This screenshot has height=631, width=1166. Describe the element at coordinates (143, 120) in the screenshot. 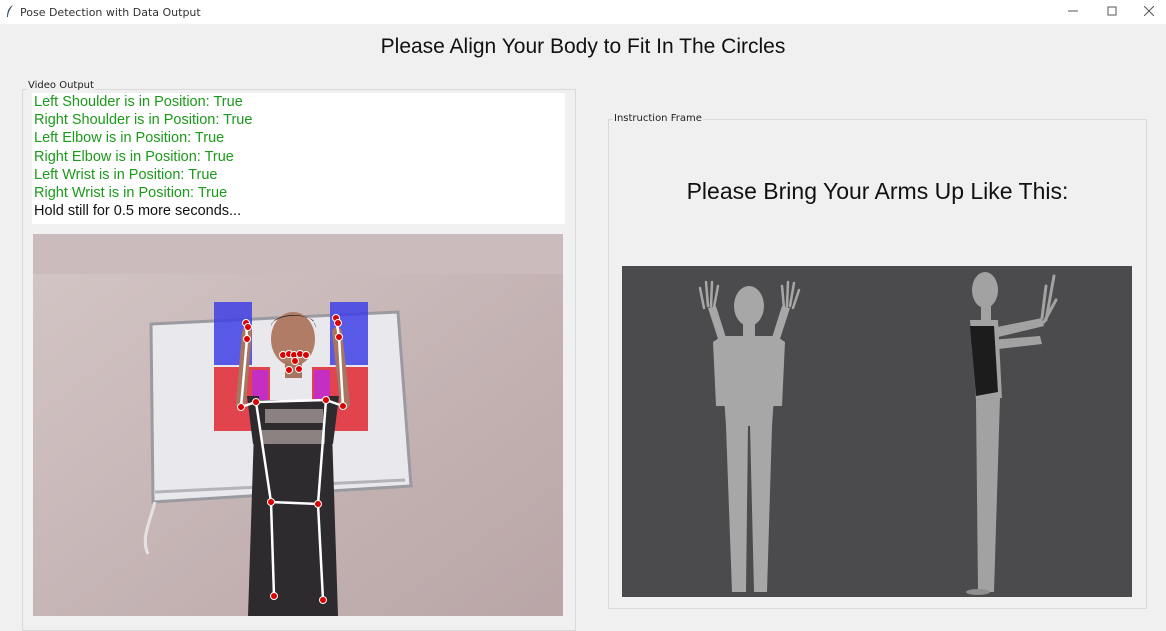

I see `status-line-right-shoulder: Right Shoulder is in Position: True` at that location.